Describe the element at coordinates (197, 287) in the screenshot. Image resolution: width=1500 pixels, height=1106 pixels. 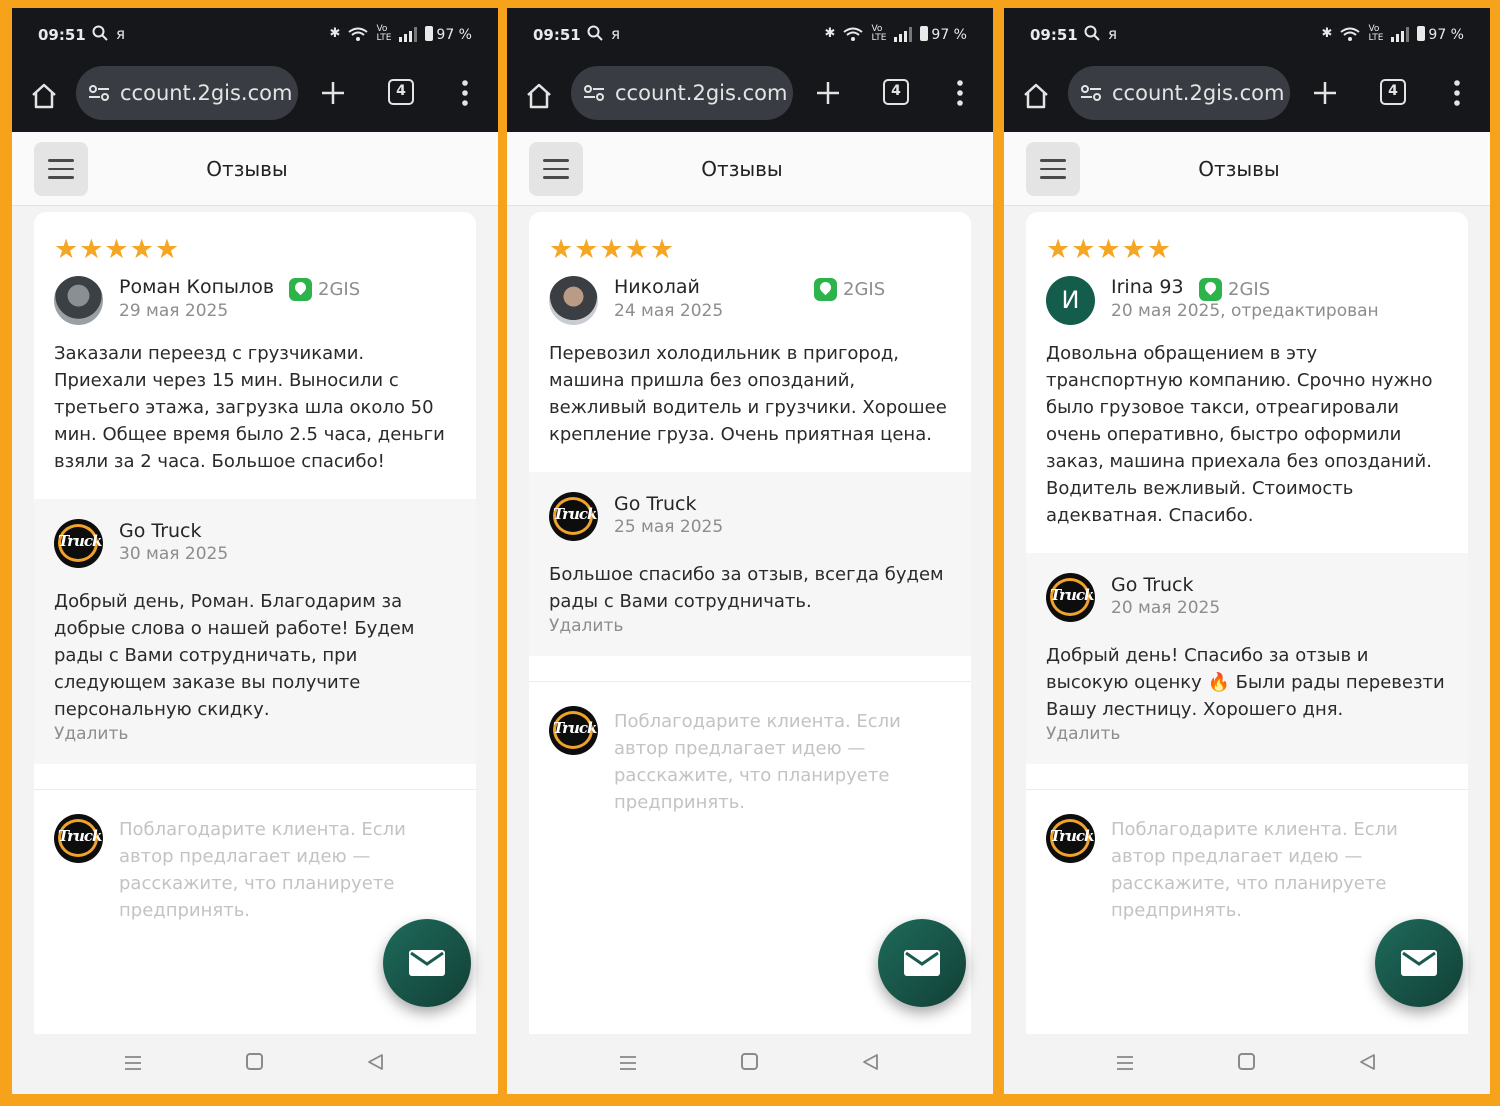
I see `author-name: Роман Копылов` at that location.